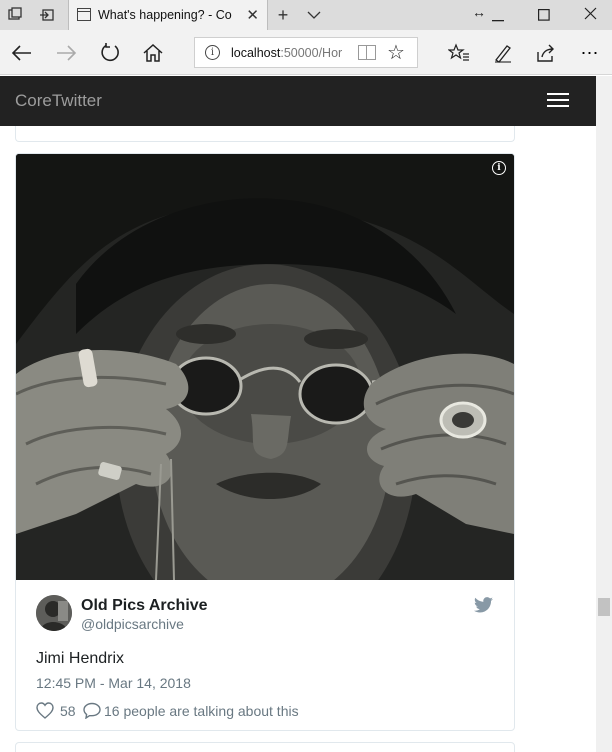  I want to click on reading-view-icon, so click(367, 52).